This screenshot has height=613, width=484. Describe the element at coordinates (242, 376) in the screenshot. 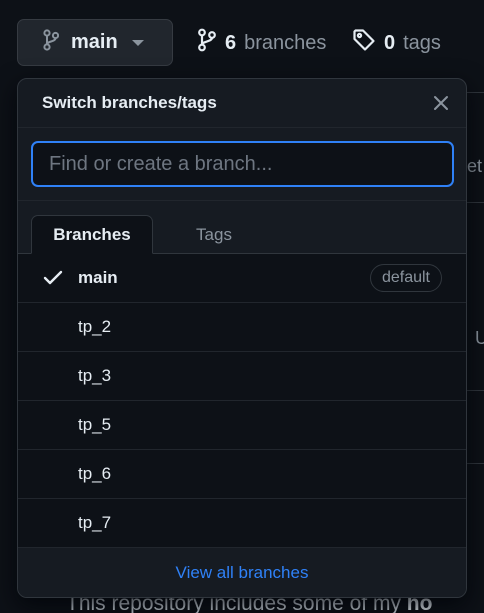

I see `branch-item: tp_3` at that location.